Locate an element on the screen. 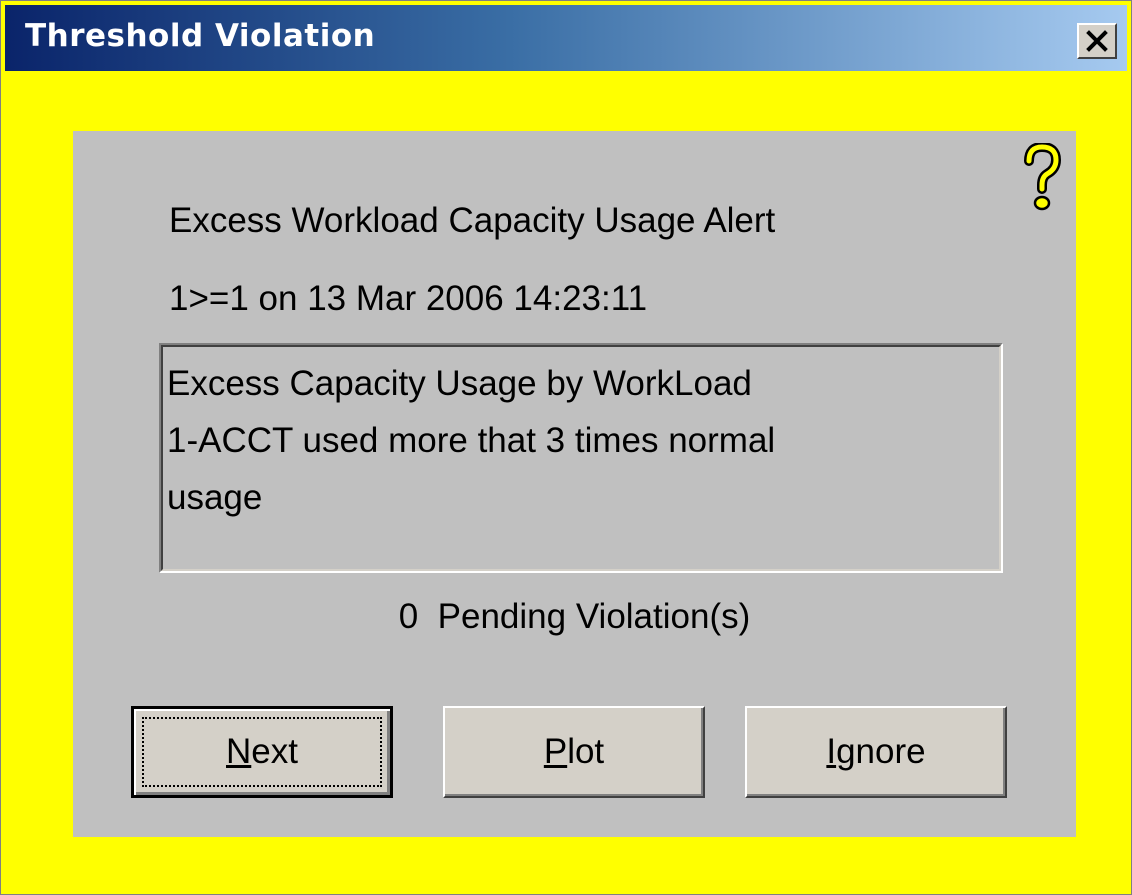 The image size is (1132, 895). close-button is located at coordinates (1097, 41).